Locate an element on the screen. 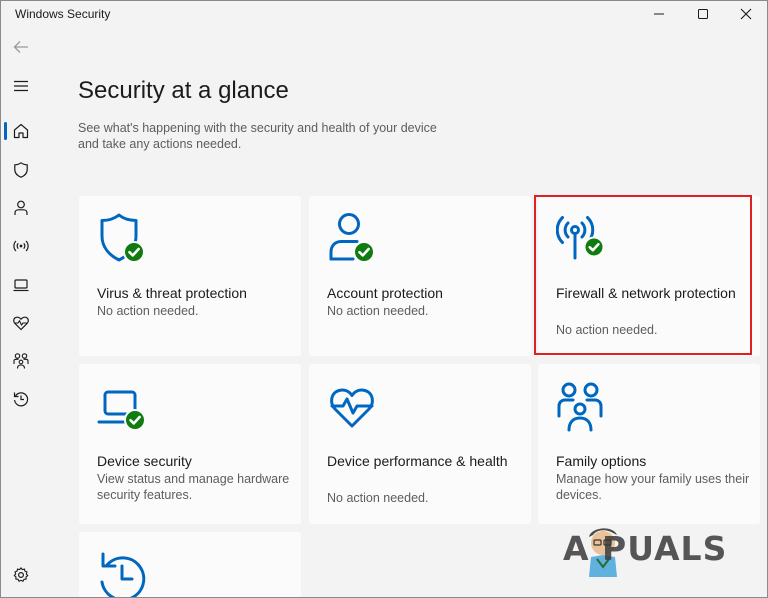 Image resolution: width=768 pixels, height=598 pixels. wireless-icon is located at coordinates (21, 246).